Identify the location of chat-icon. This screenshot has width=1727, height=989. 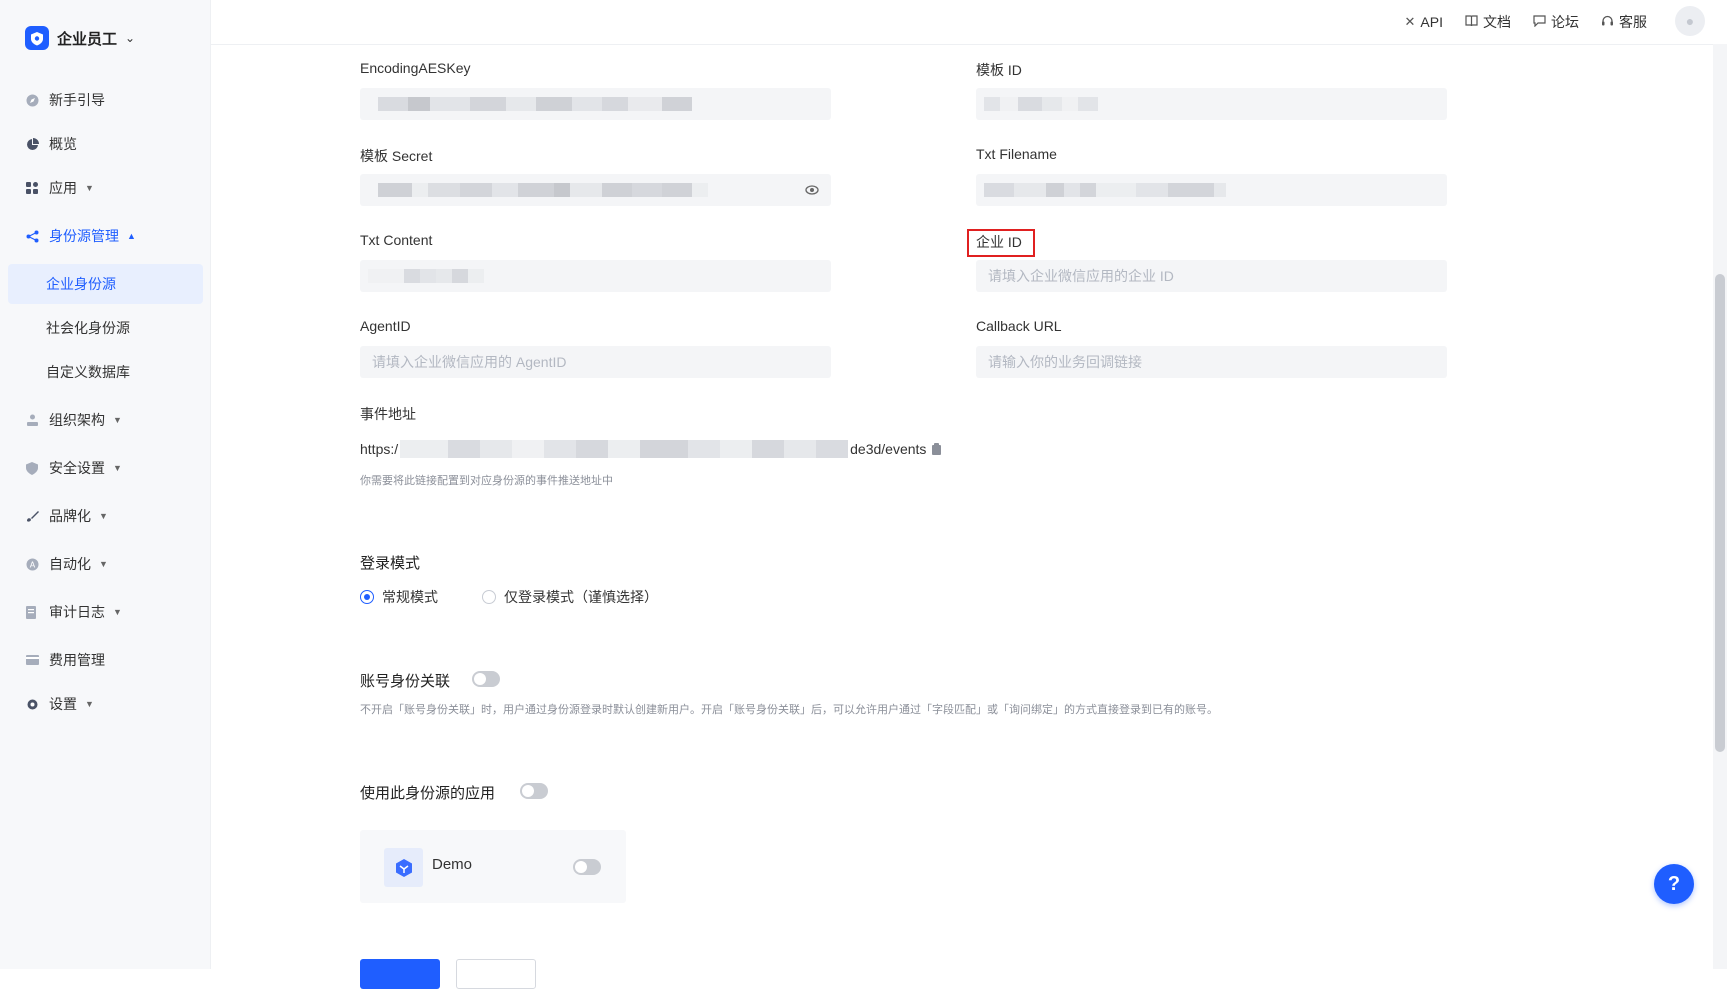
(1539, 22).